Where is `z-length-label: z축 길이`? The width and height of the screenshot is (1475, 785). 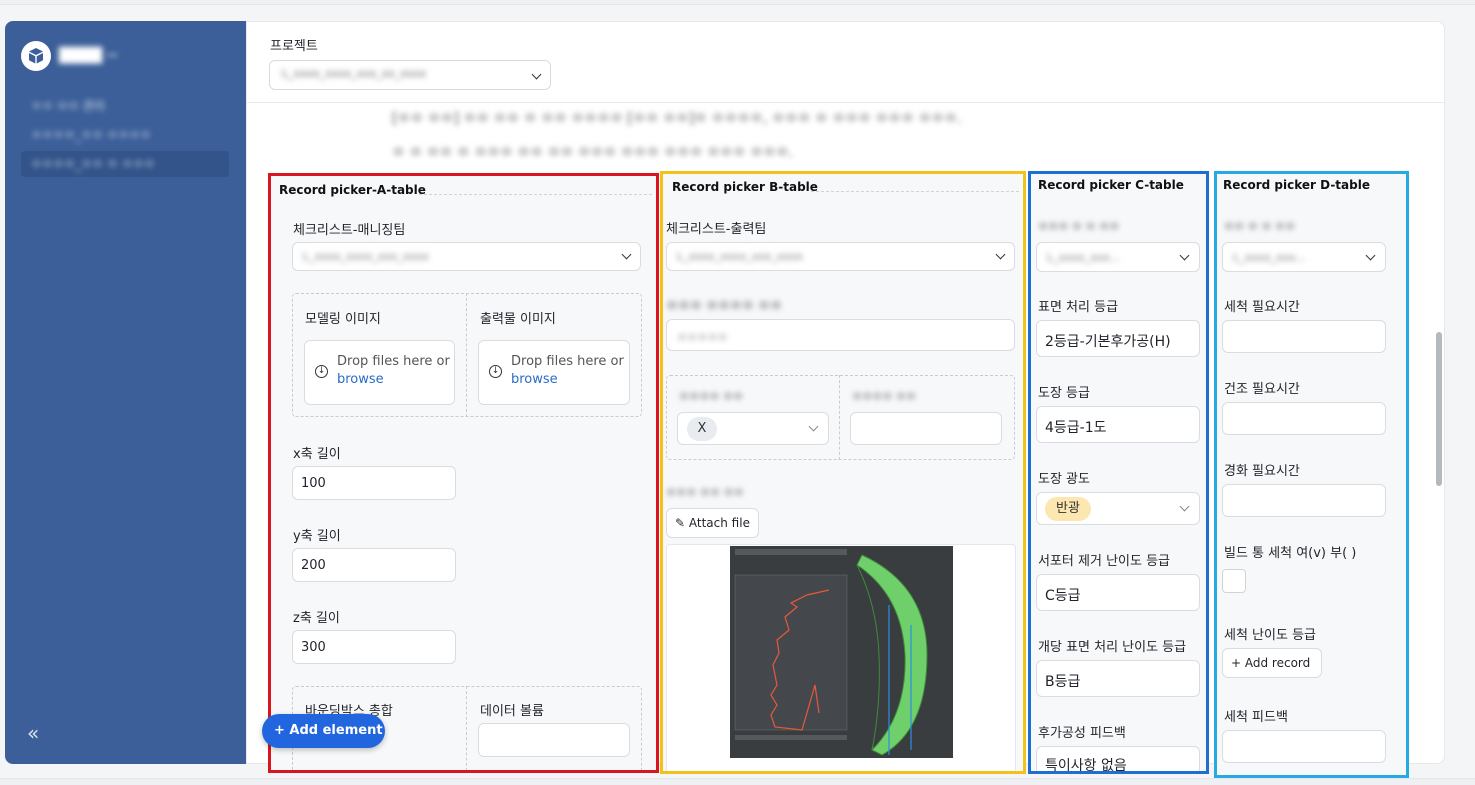
z-length-label: z축 길이 is located at coordinates (316, 618).